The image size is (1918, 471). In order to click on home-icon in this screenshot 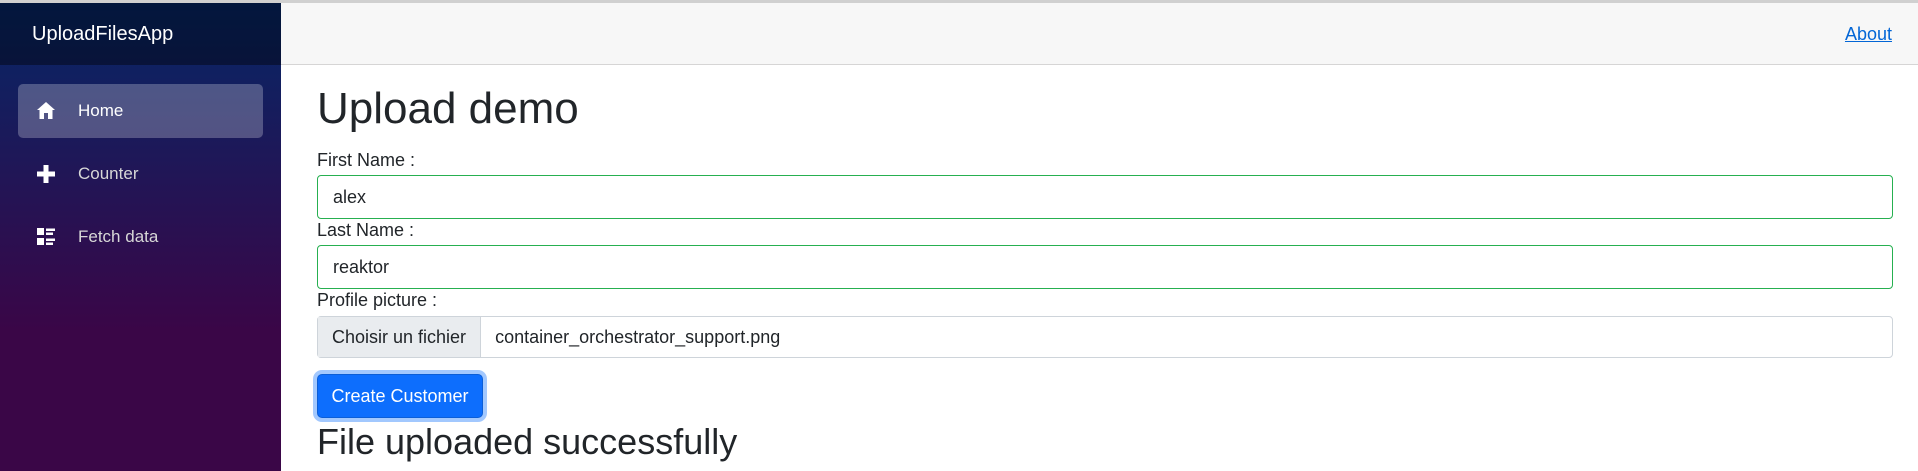, I will do `click(46, 111)`.